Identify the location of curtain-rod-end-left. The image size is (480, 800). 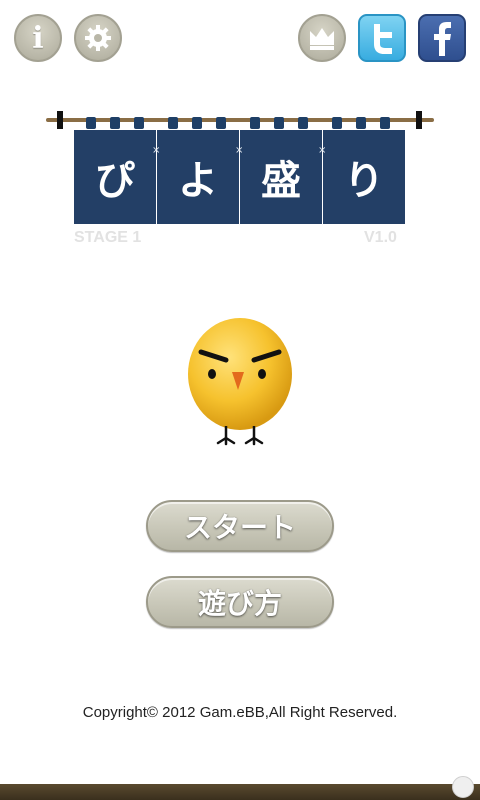
(60, 120).